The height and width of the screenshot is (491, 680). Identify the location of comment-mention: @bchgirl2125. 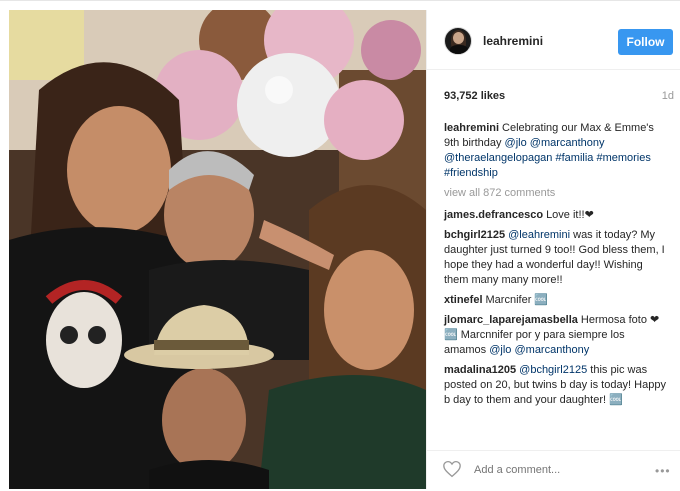
(553, 370).